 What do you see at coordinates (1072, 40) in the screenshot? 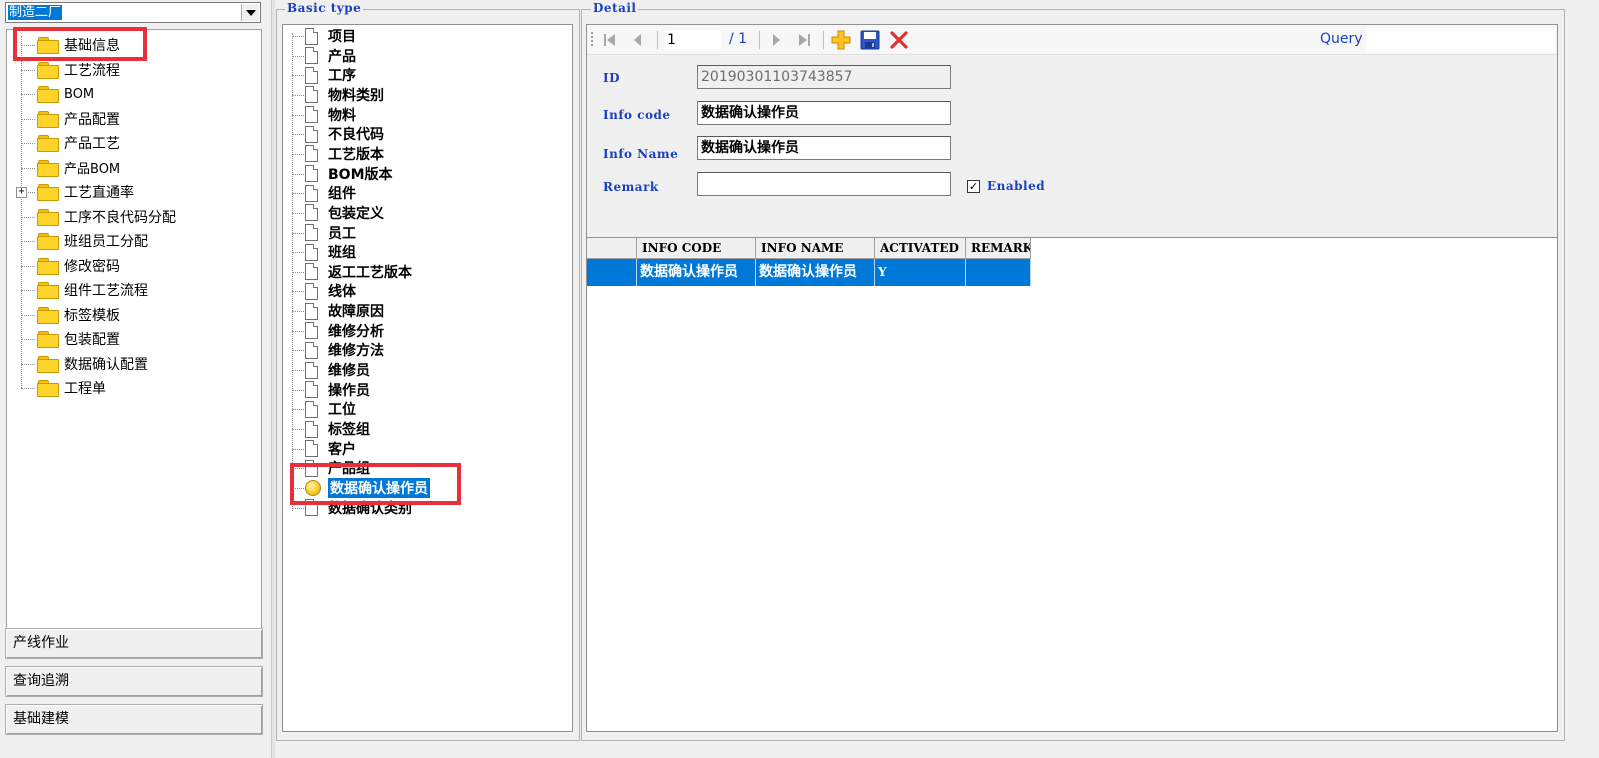
I see `detail-toolbar: 1 / 1 Query` at bounding box center [1072, 40].